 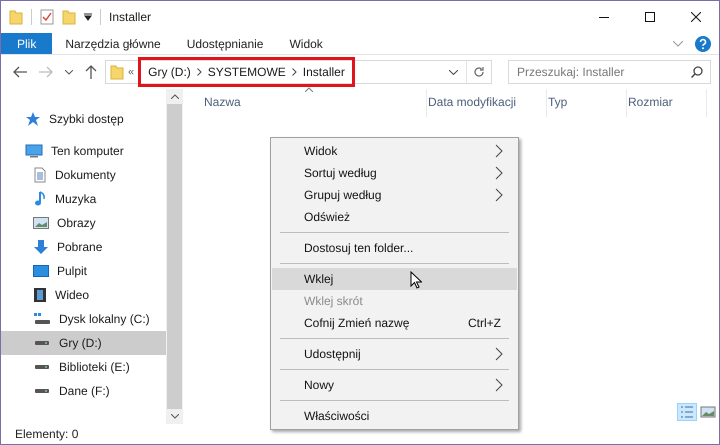 I want to click on properties-icon, so click(x=47, y=17).